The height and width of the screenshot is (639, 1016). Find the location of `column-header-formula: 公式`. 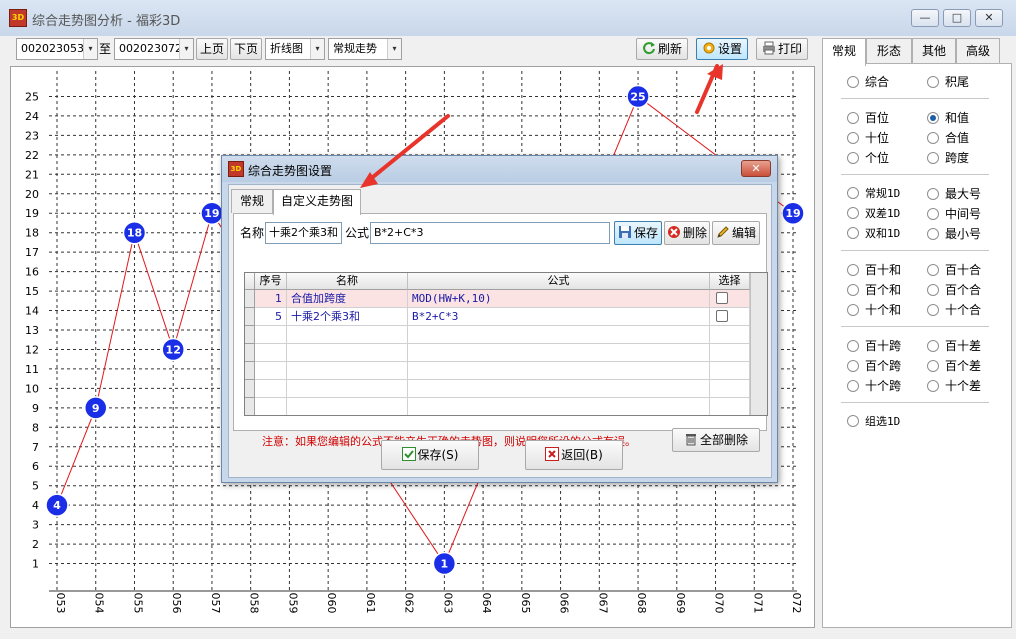

column-header-formula: 公式 is located at coordinates (559, 281).